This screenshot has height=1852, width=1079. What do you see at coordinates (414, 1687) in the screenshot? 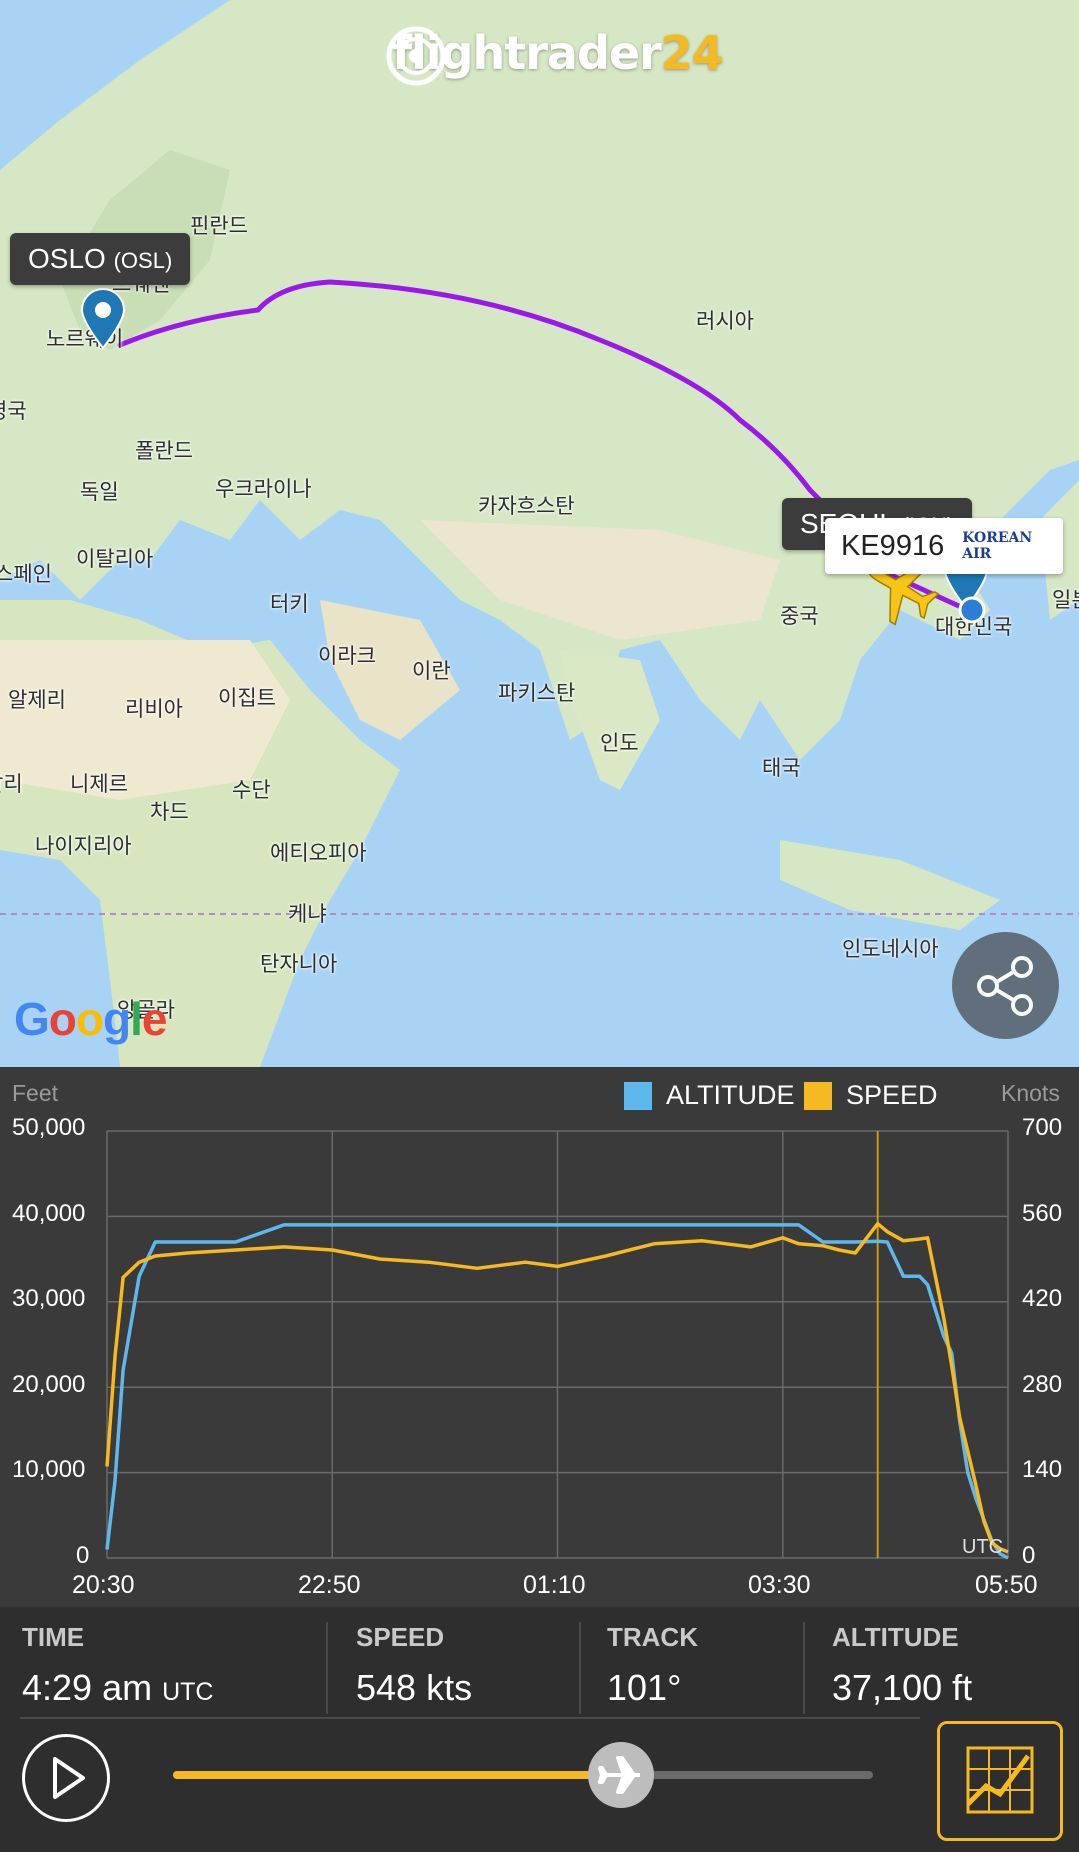
I see `speed-value: 548 kts` at bounding box center [414, 1687].